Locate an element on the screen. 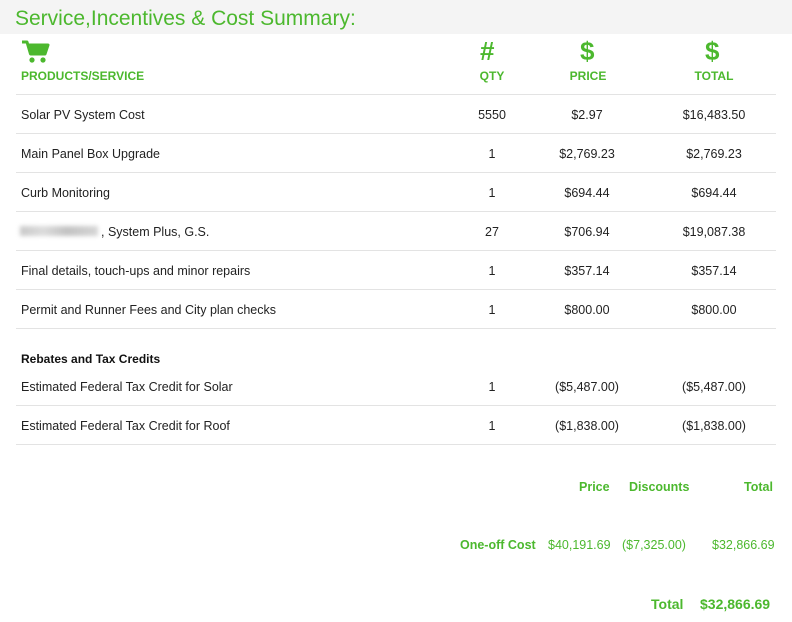  one-off-price: $40,191.69 is located at coordinates (579, 545).